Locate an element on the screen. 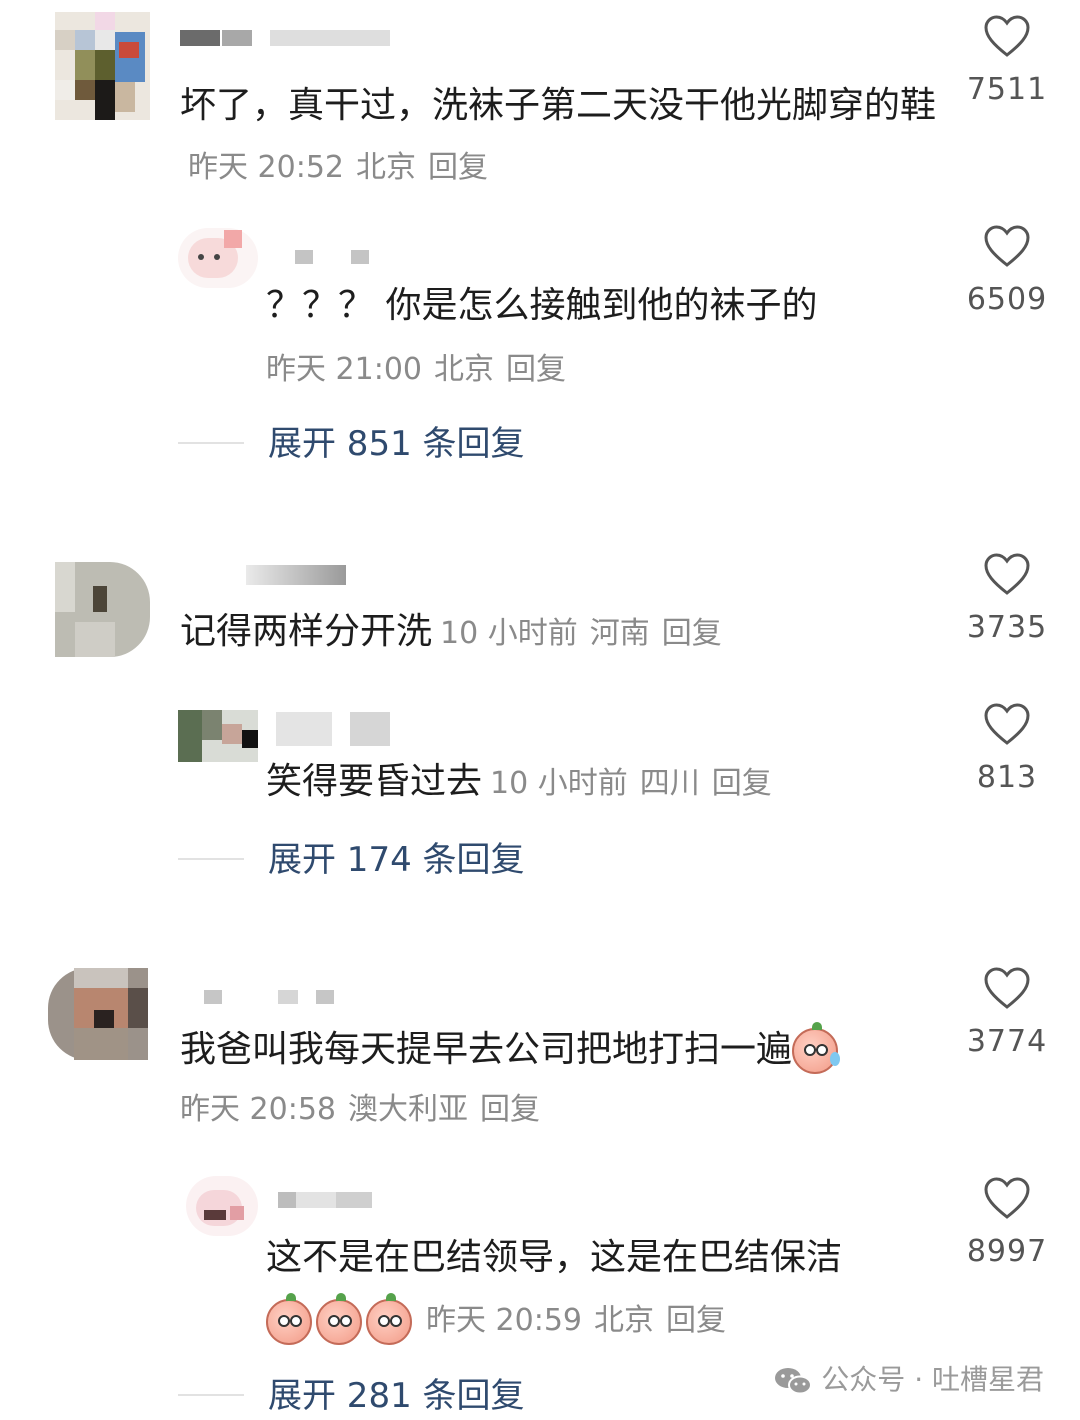 The height and width of the screenshot is (1420, 1080). expand-replies-label: 展开 174 条回复 is located at coordinates (396, 860).